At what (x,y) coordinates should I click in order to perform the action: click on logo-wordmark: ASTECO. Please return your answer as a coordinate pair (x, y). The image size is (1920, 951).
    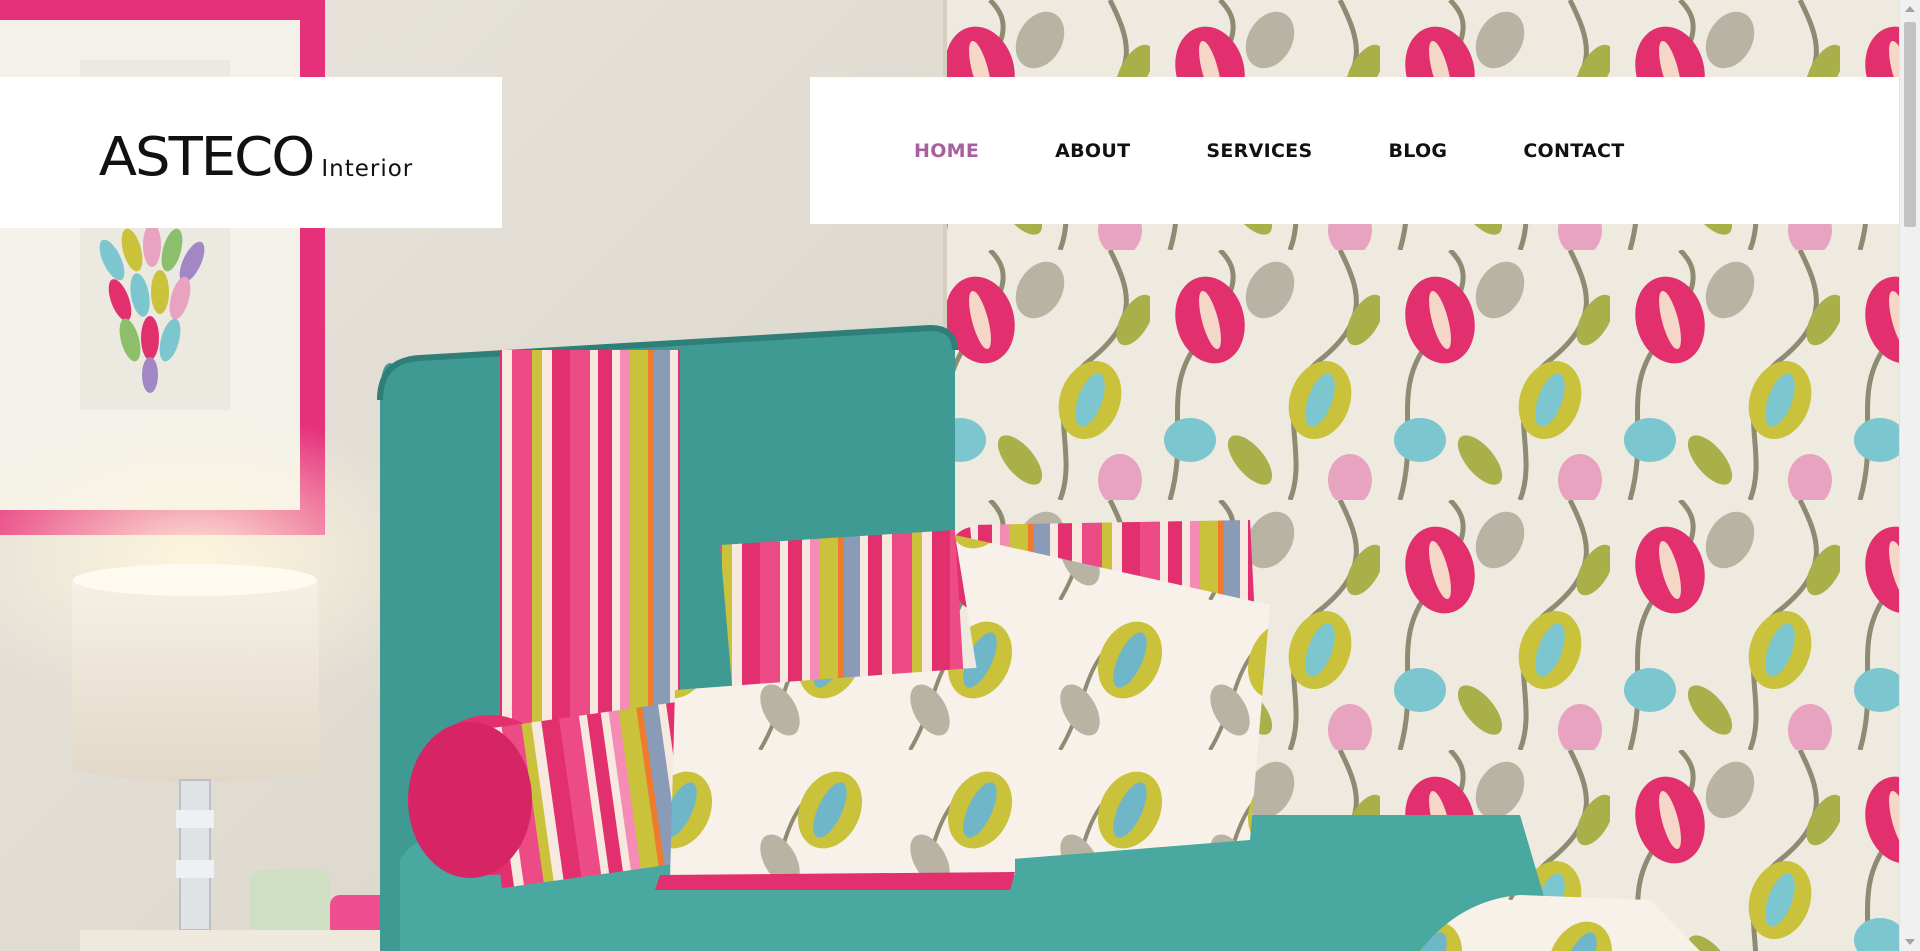
    Looking at the image, I should click on (207, 157).